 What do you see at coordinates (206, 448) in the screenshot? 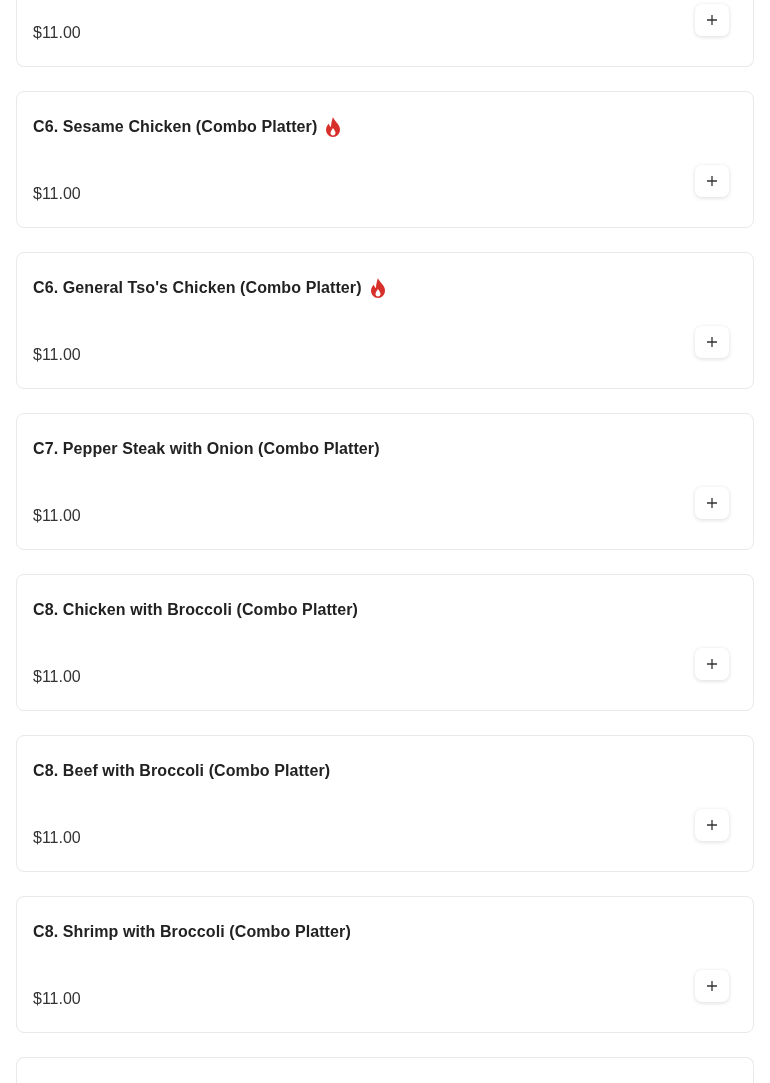
I see `item-title: C7. Pepper Steak with Onion (Combo Platter)` at bounding box center [206, 448].